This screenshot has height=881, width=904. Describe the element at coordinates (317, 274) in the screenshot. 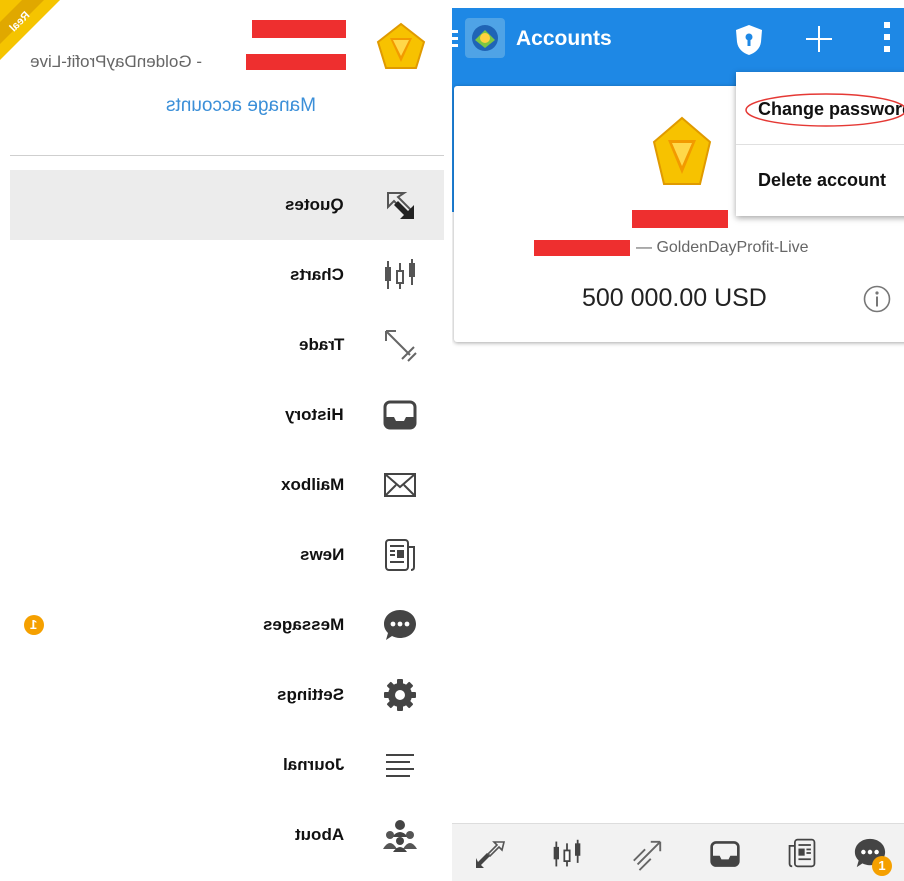

I see `drawer-item-label: Charts` at that location.